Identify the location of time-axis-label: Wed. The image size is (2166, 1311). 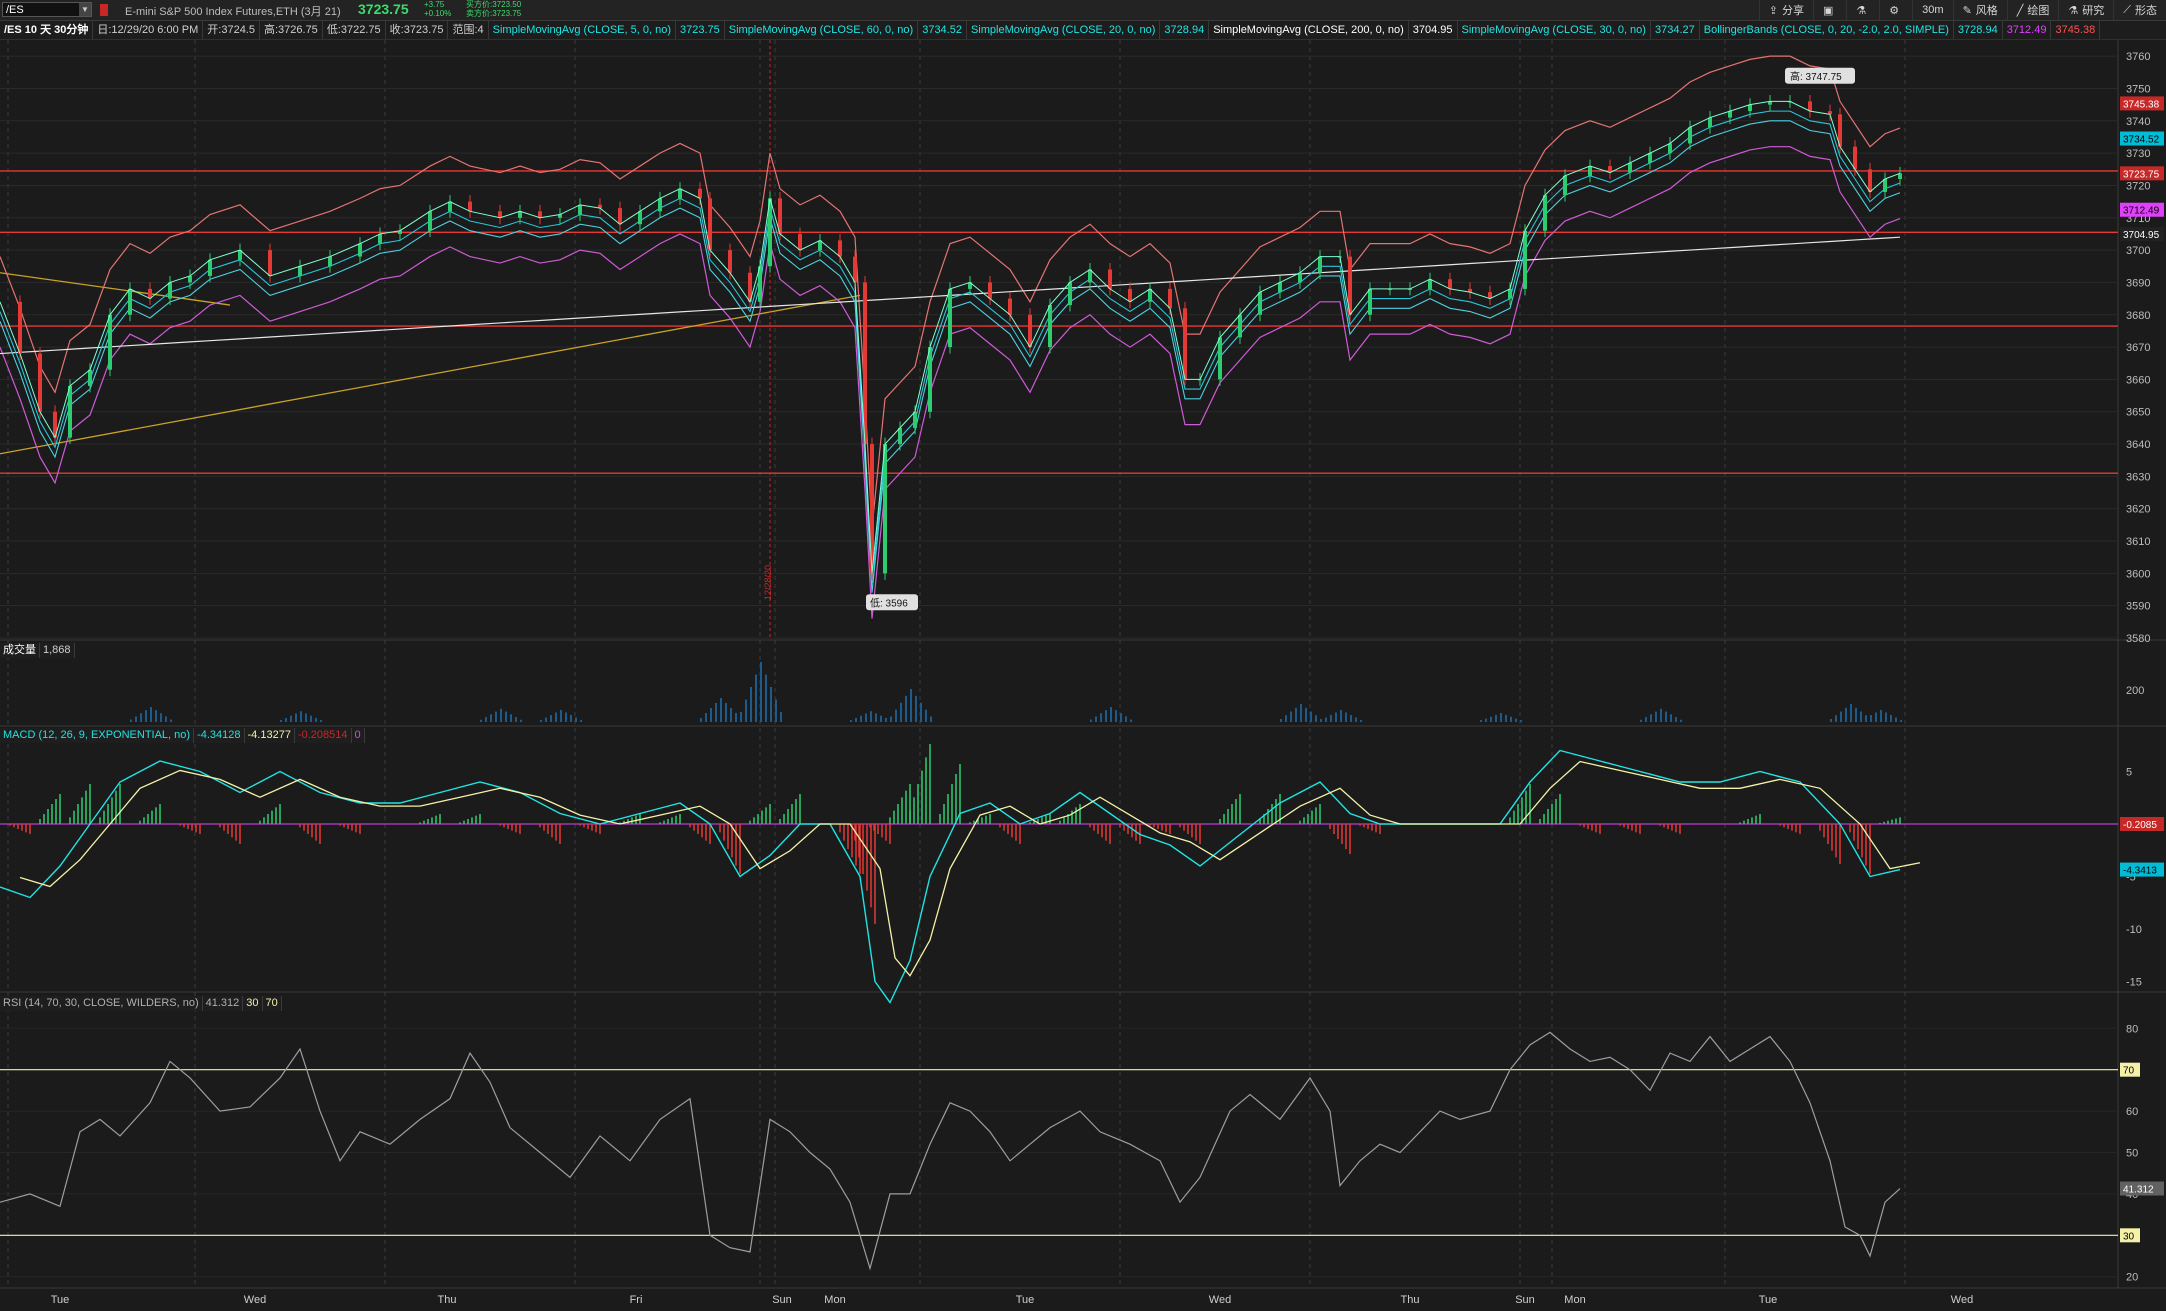
(255, 1300).